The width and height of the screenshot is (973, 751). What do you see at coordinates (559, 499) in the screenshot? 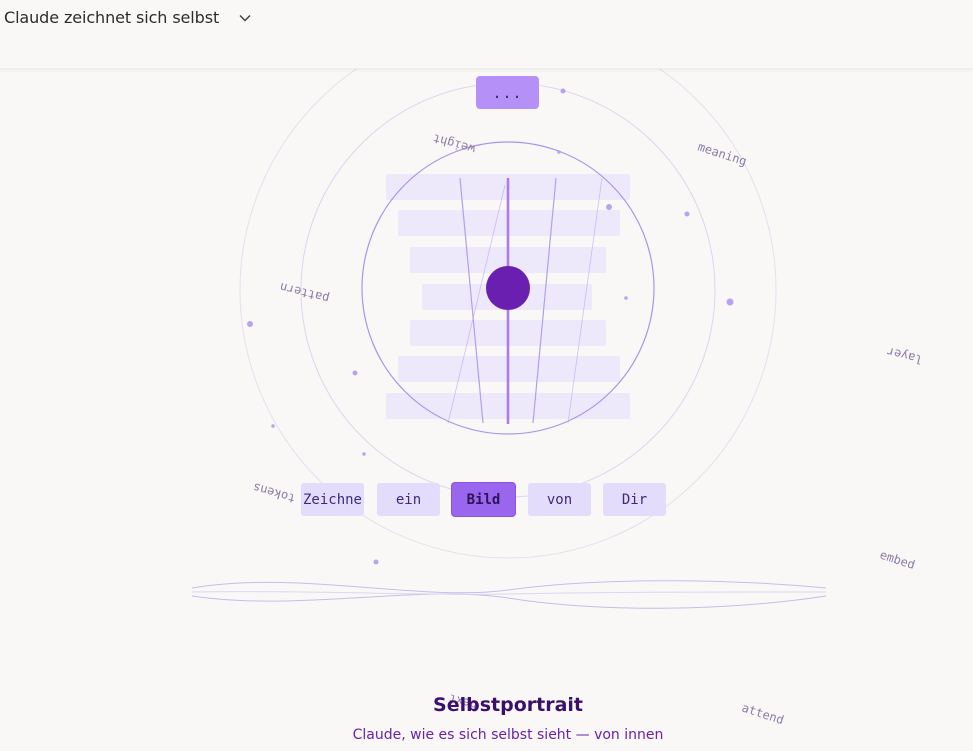
I see `token-von: von` at bounding box center [559, 499].